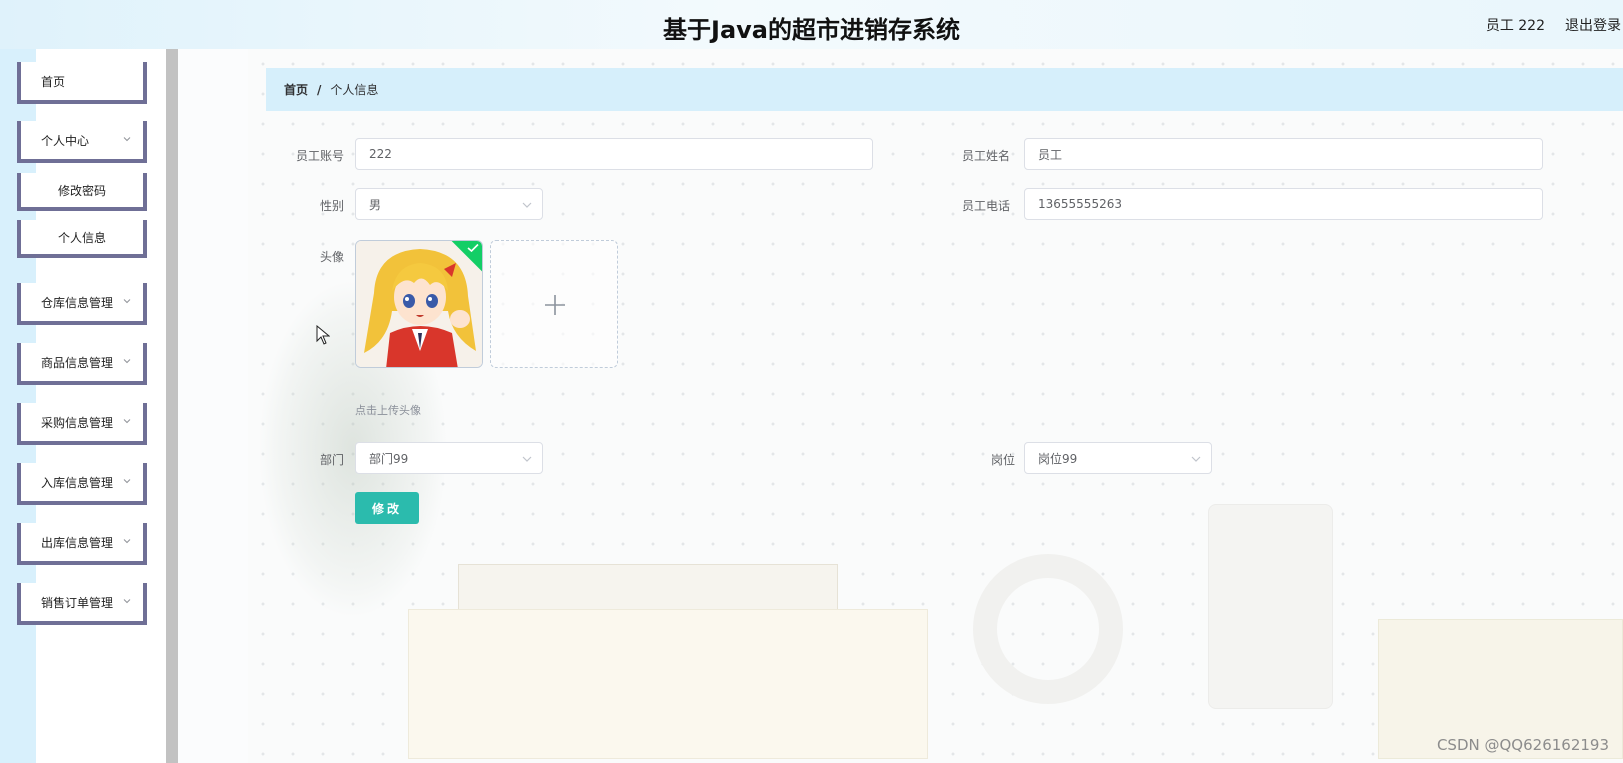 This screenshot has height=763, width=1623. I want to click on sidebar-item-label: 销售订单管理, so click(77, 602).